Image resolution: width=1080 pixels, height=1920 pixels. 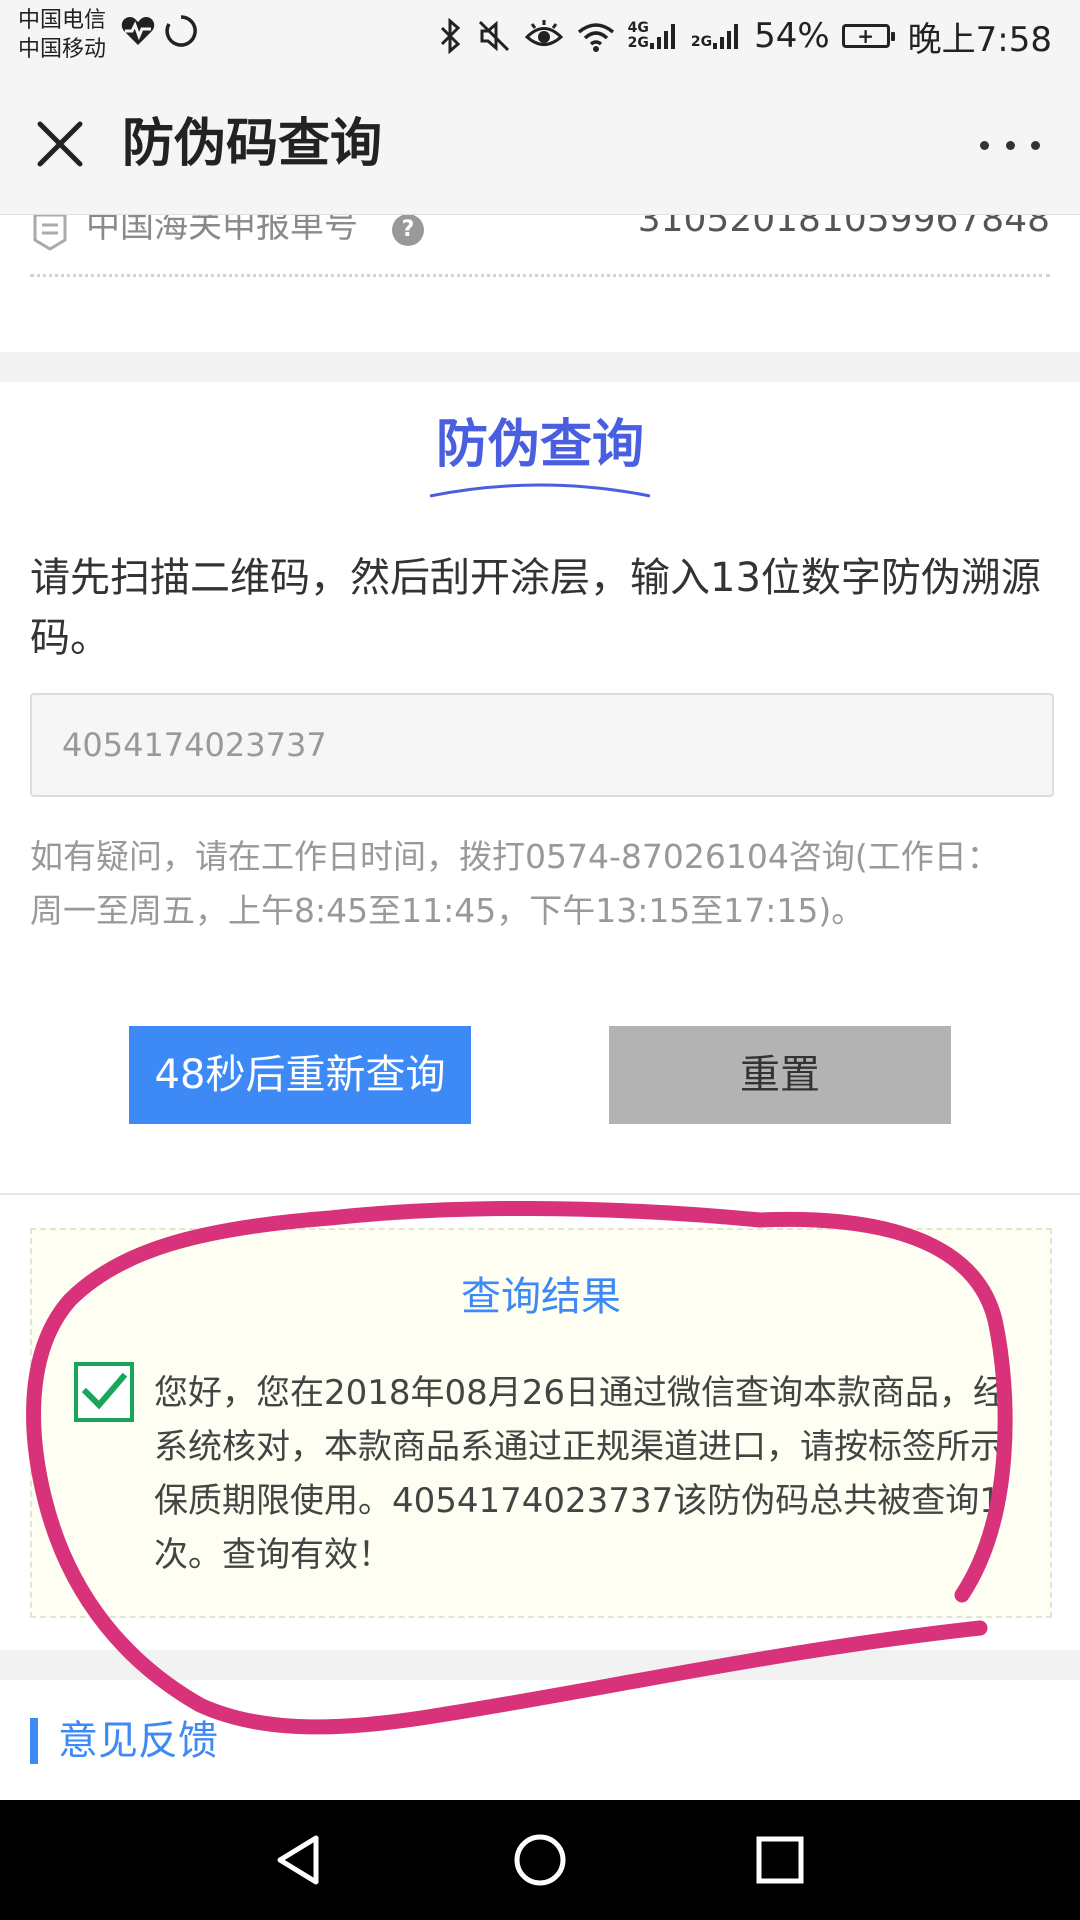 I want to click on nav-header: 防伪码查询, so click(x=540, y=143).